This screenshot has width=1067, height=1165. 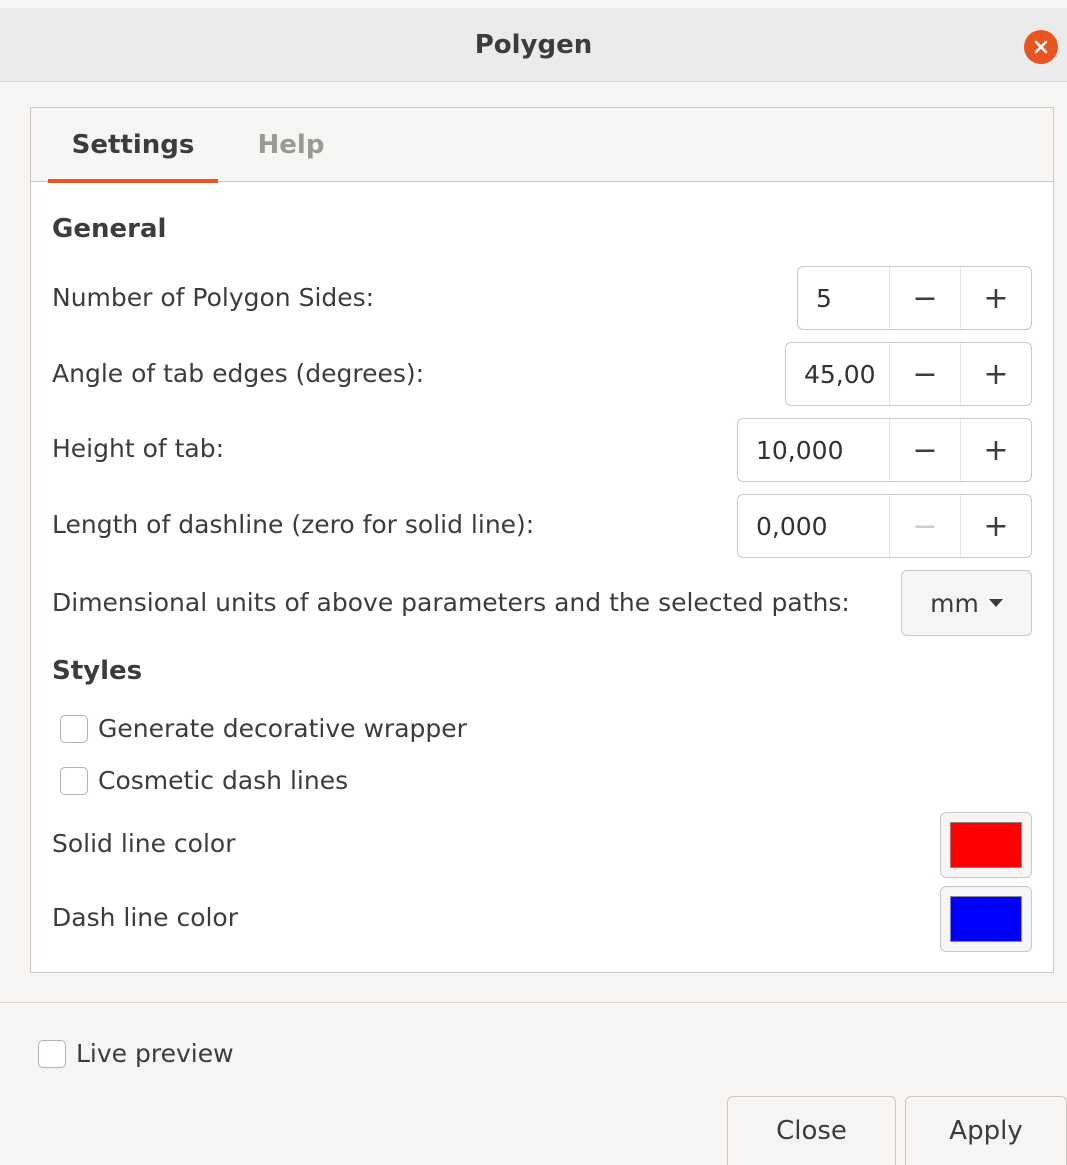 I want to click on dash-line-color-button, so click(x=986, y=919).